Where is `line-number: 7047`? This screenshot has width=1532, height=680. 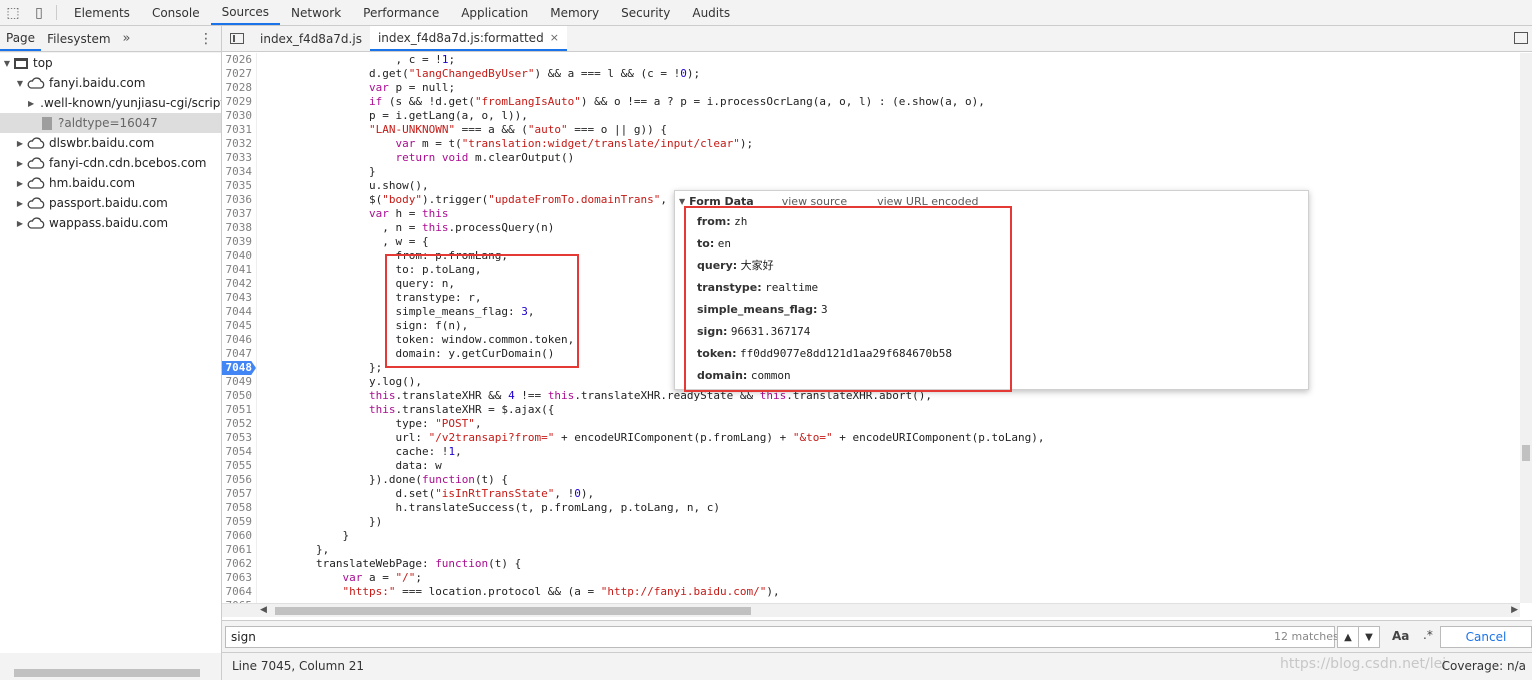 line-number: 7047 is located at coordinates (239, 354).